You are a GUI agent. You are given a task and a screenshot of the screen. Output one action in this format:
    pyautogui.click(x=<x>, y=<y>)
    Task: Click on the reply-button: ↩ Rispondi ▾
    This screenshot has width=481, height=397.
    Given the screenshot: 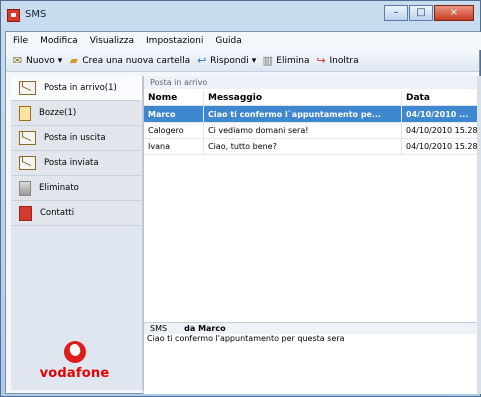 What is the action you would take?
    pyautogui.click(x=226, y=60)
    